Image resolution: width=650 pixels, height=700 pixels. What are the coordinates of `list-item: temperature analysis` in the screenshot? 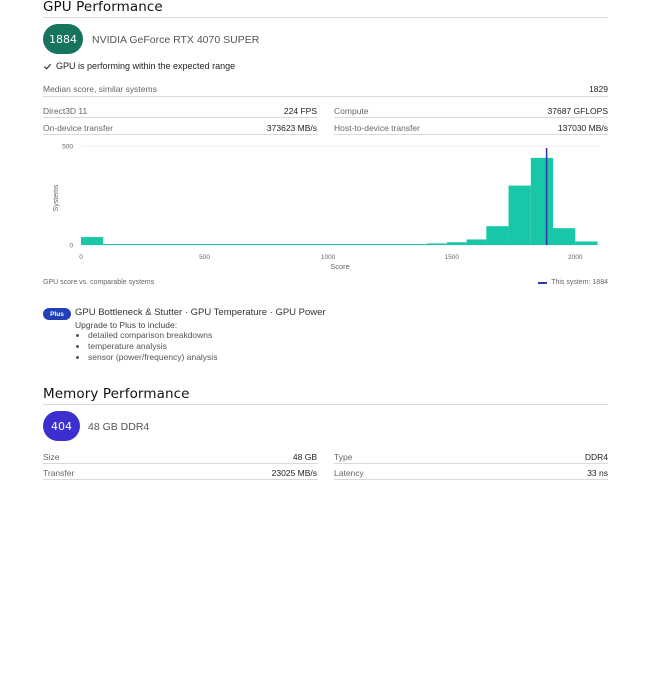 It's located at (152, 346).